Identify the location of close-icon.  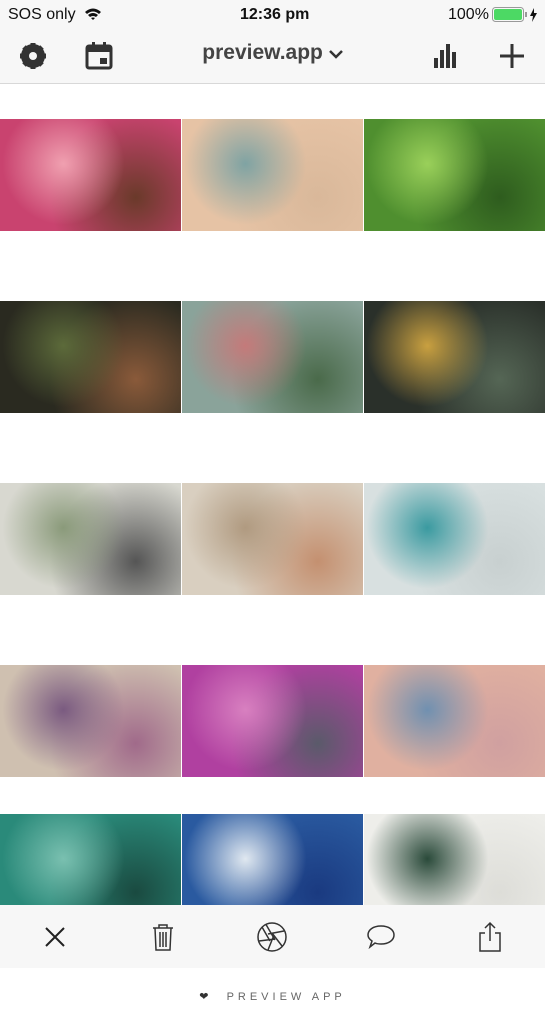
(55, 937).